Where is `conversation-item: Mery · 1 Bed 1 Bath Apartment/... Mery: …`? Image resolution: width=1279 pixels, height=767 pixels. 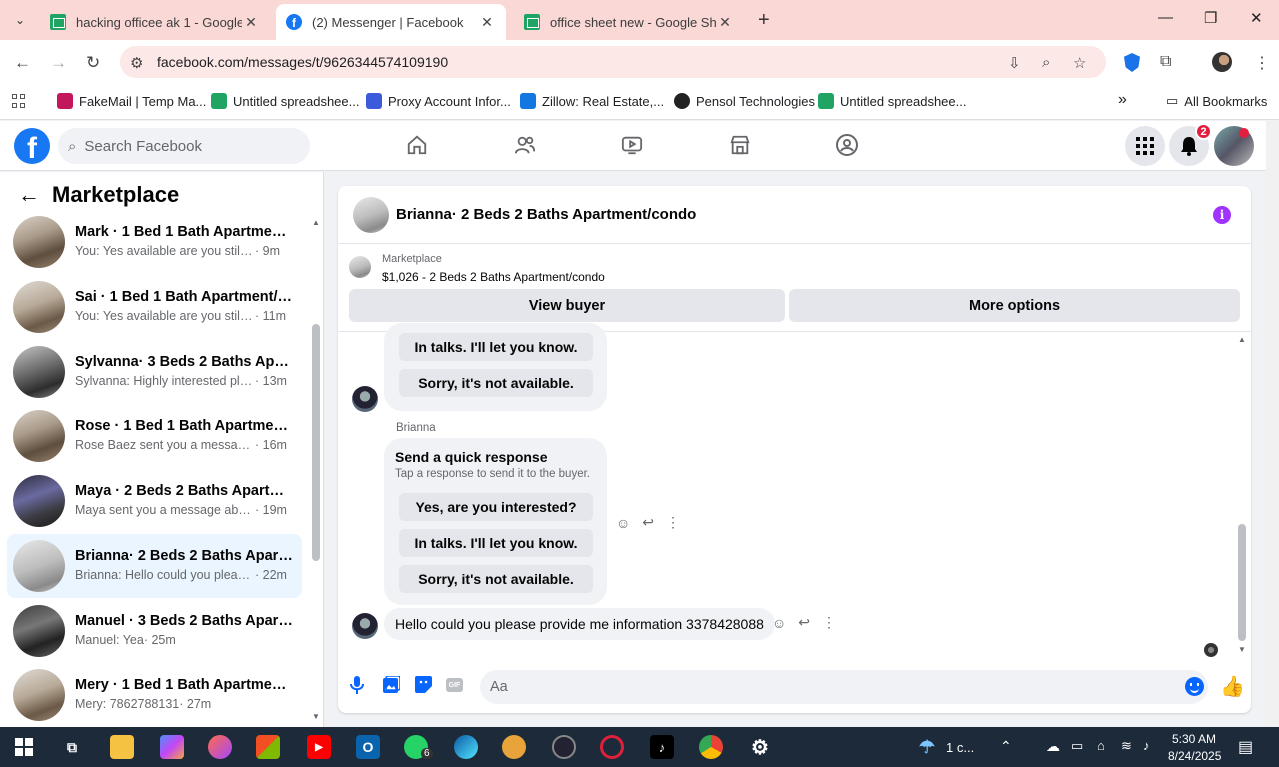 conversation-item: Mery · 1 Bed 1 Bath Apartment/... Mery: … is located at coordinates (154, 695).